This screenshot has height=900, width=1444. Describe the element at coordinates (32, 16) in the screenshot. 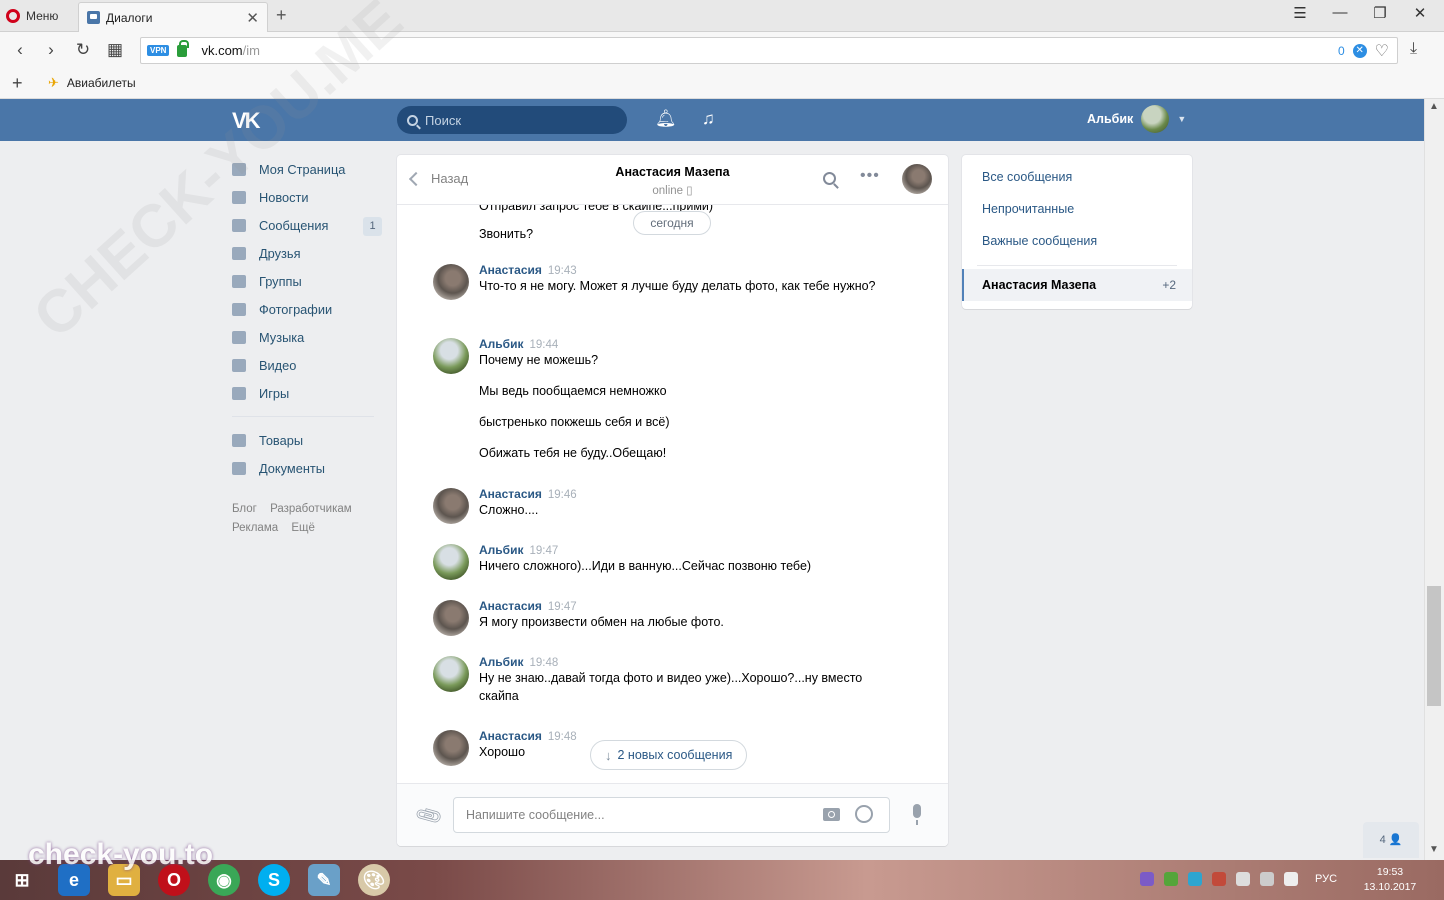

I see `opera-menu-button: Меню` at that location.